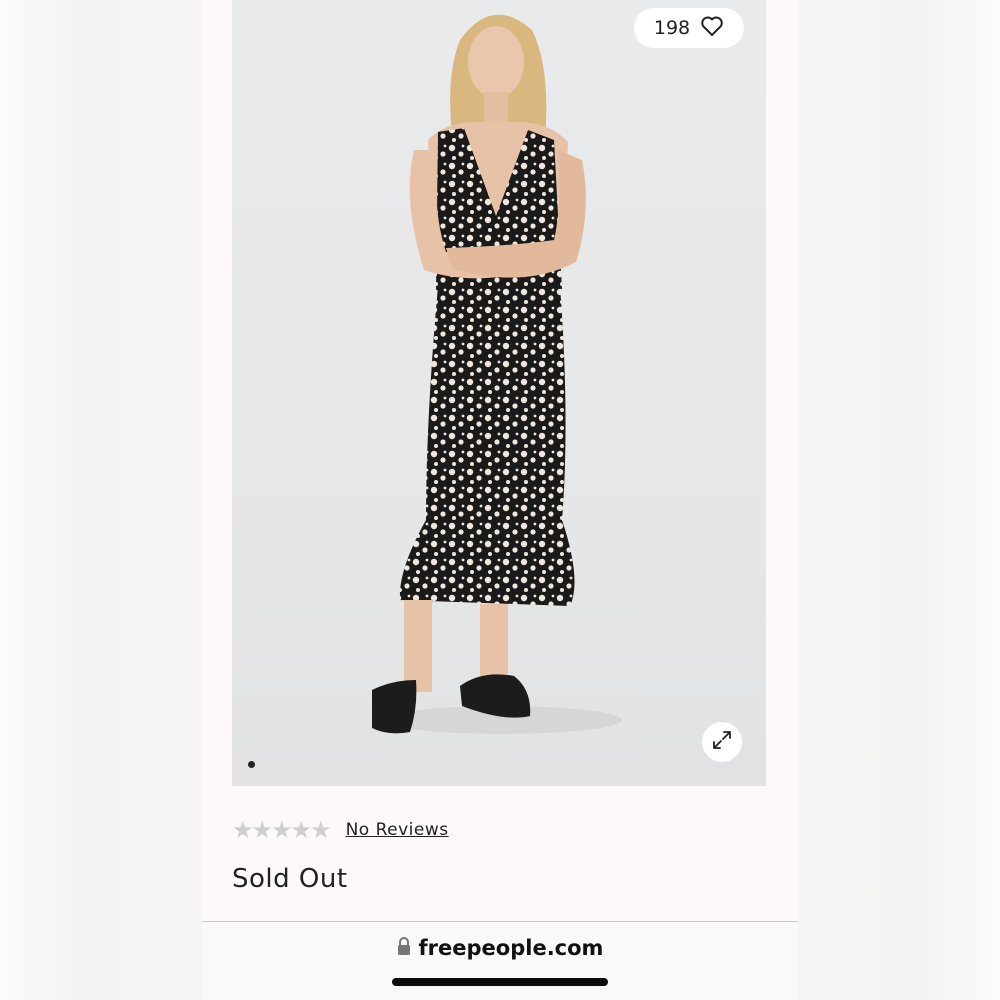 The height and width of the screenshot is (1000, 1000). I want to click on like-count: 198, so click(672, 28).